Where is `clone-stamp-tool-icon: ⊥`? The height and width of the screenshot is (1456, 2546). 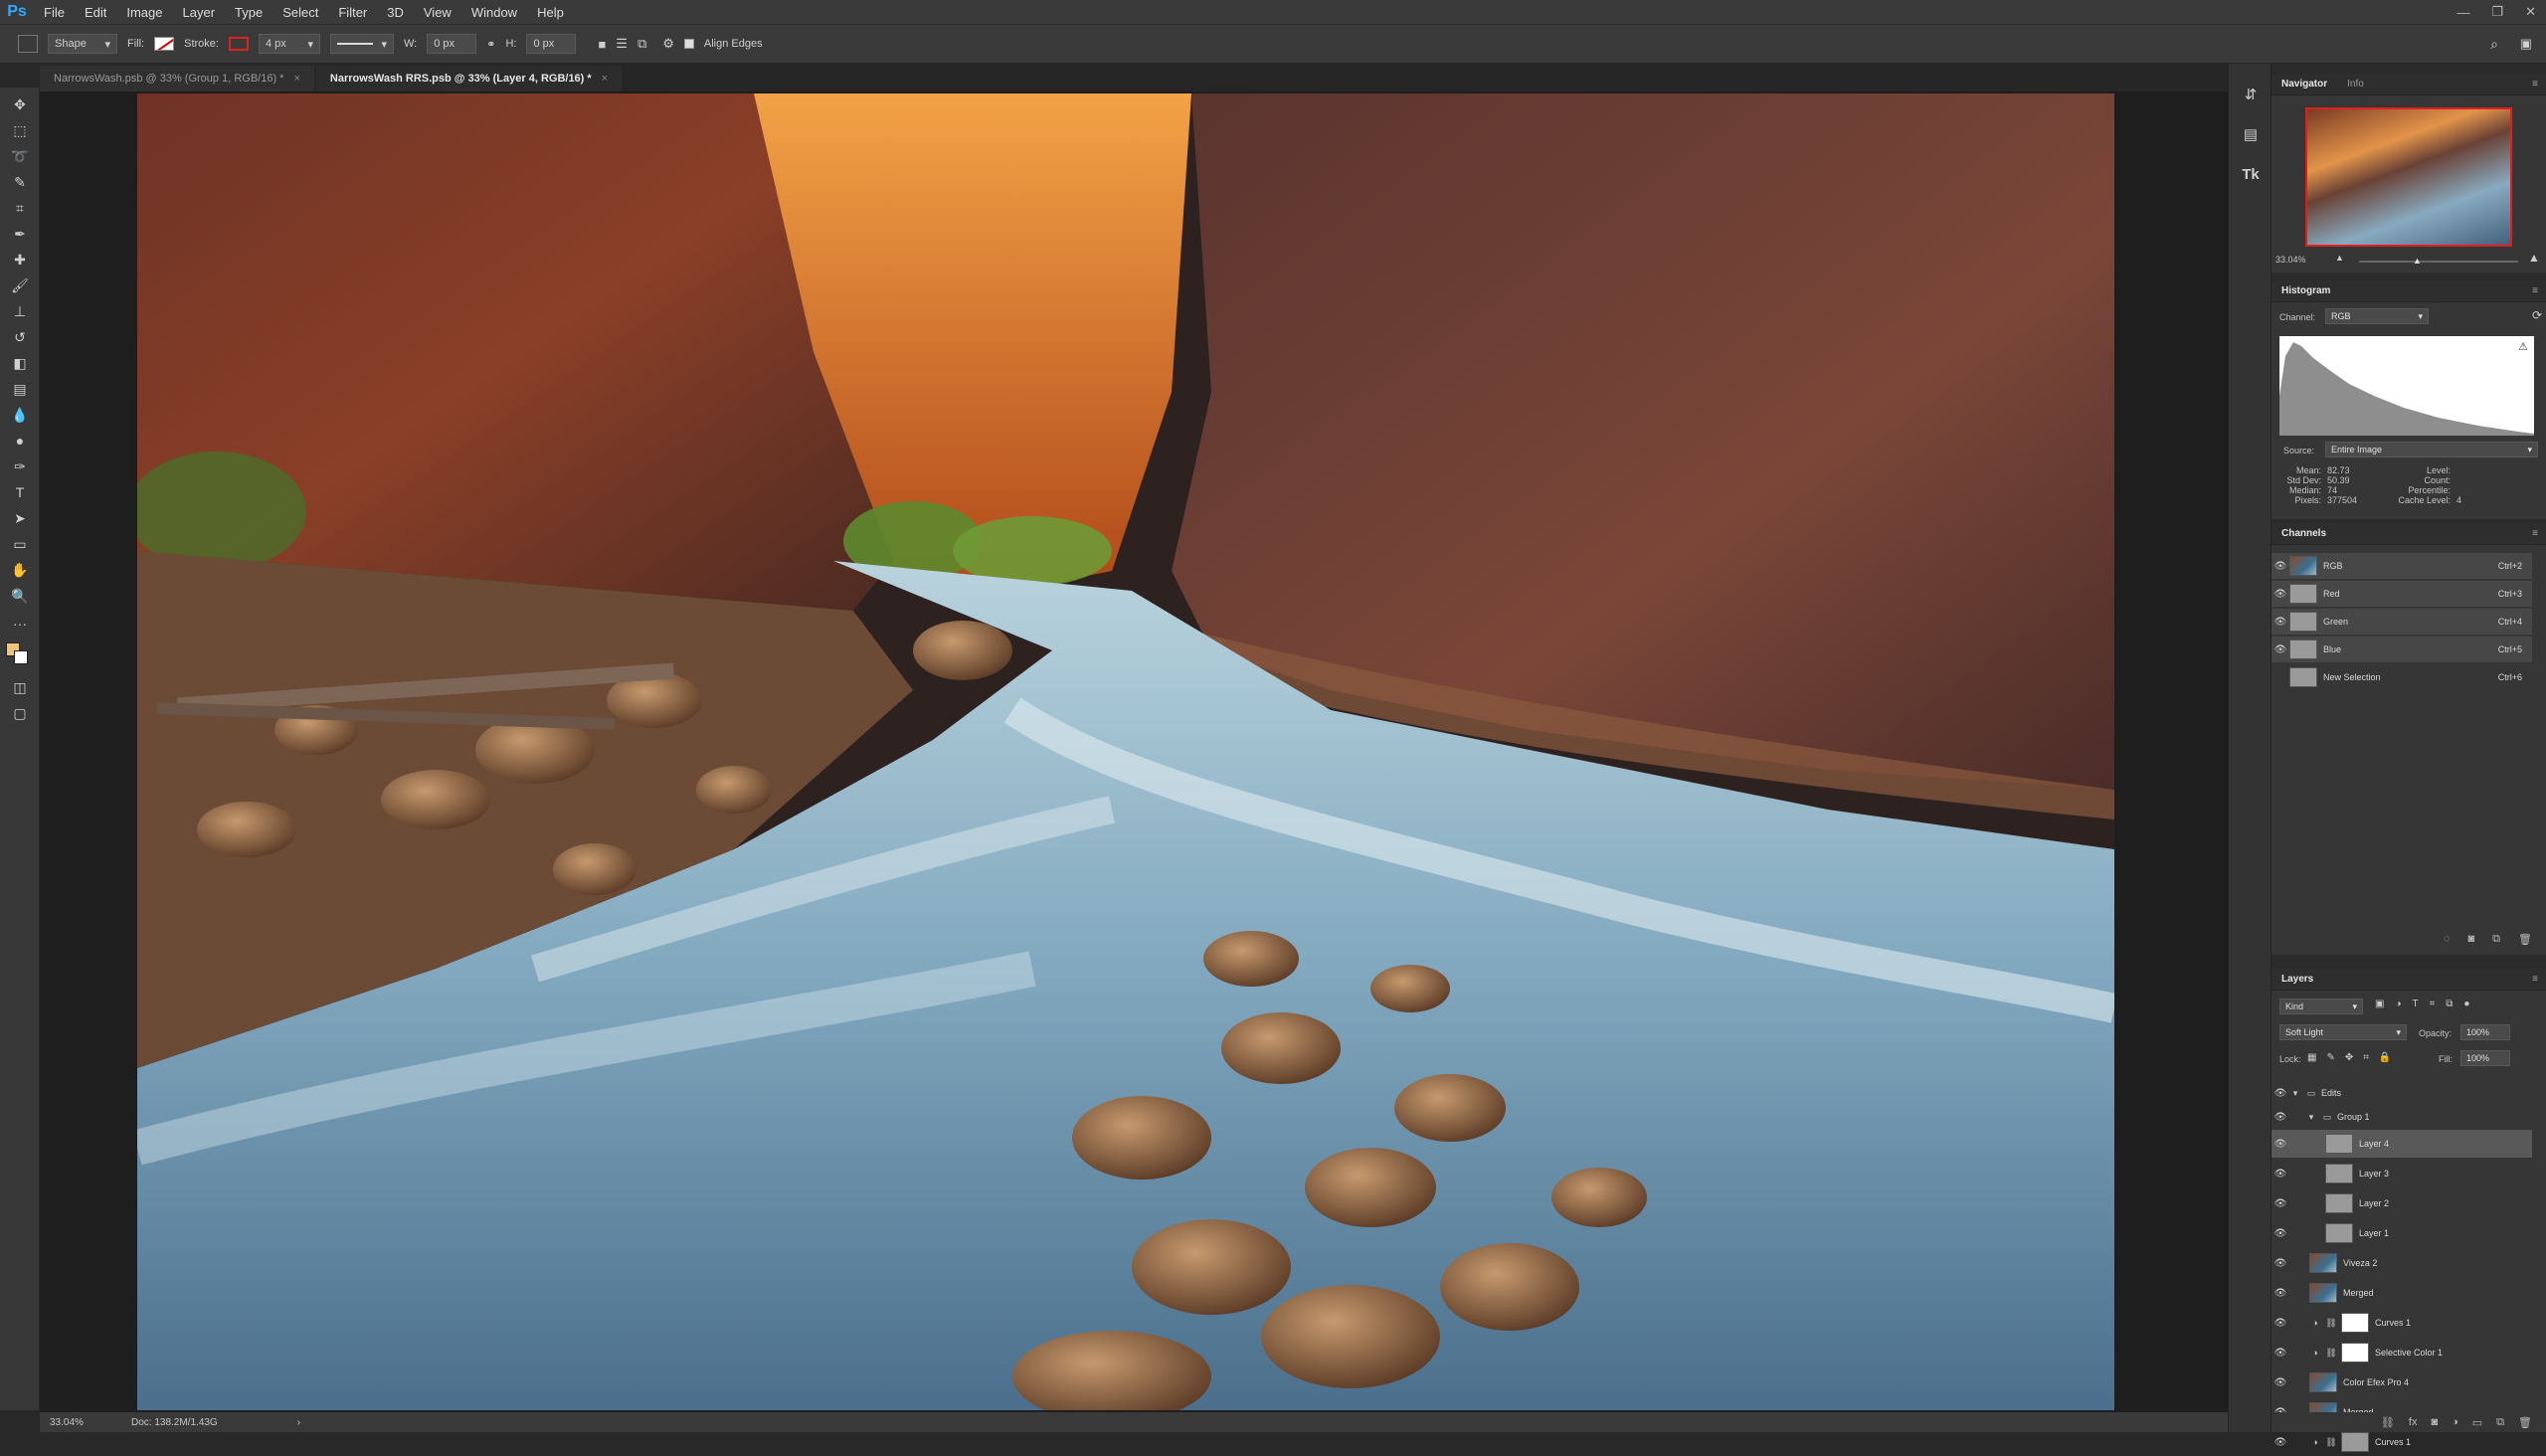
clone-stamp-tool-icon: ⊥ is located at coordinates (20, 311).